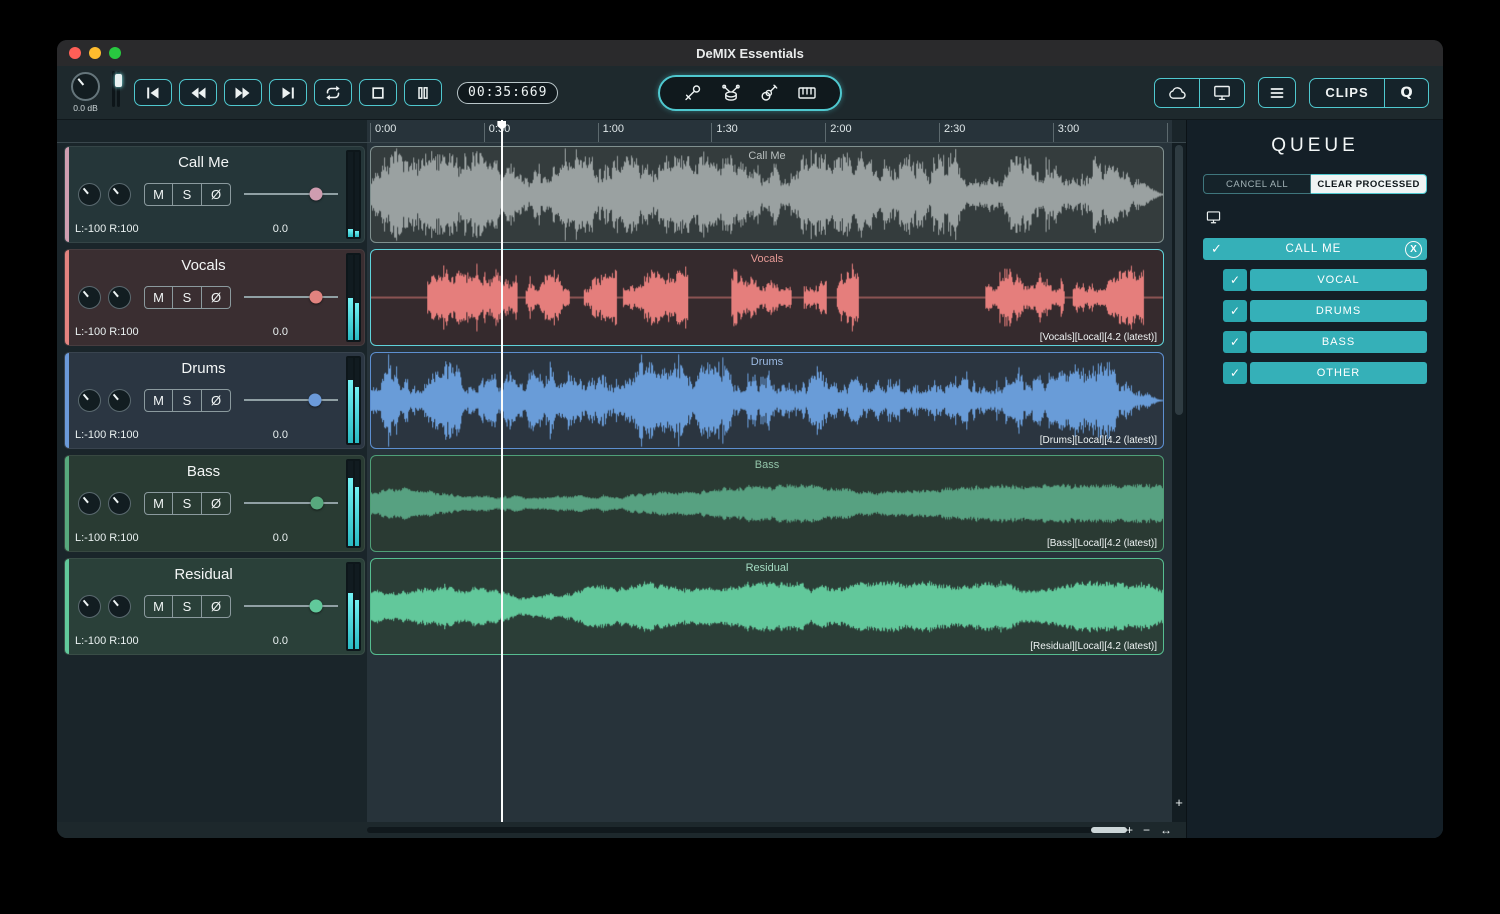 The image size is (1500, 914). Describe the element at coordinates (769, 131) in the screenshot. I see `timeline-ruler: 0:00 0:30 1:00 1:30 2:00 2:30 3:00 3` at that location.